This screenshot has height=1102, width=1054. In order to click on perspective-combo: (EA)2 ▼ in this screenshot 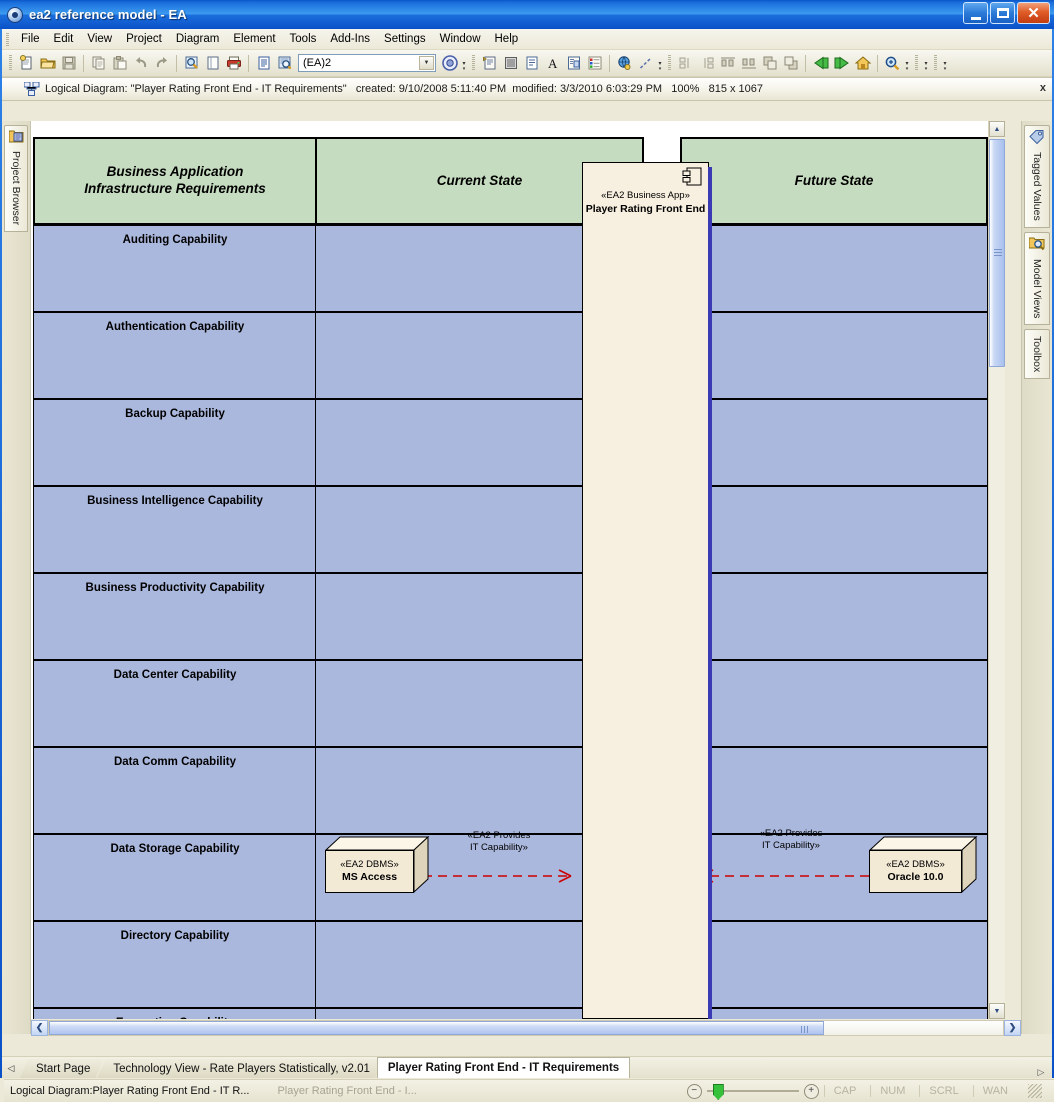, I will do `click(367, 63)`.